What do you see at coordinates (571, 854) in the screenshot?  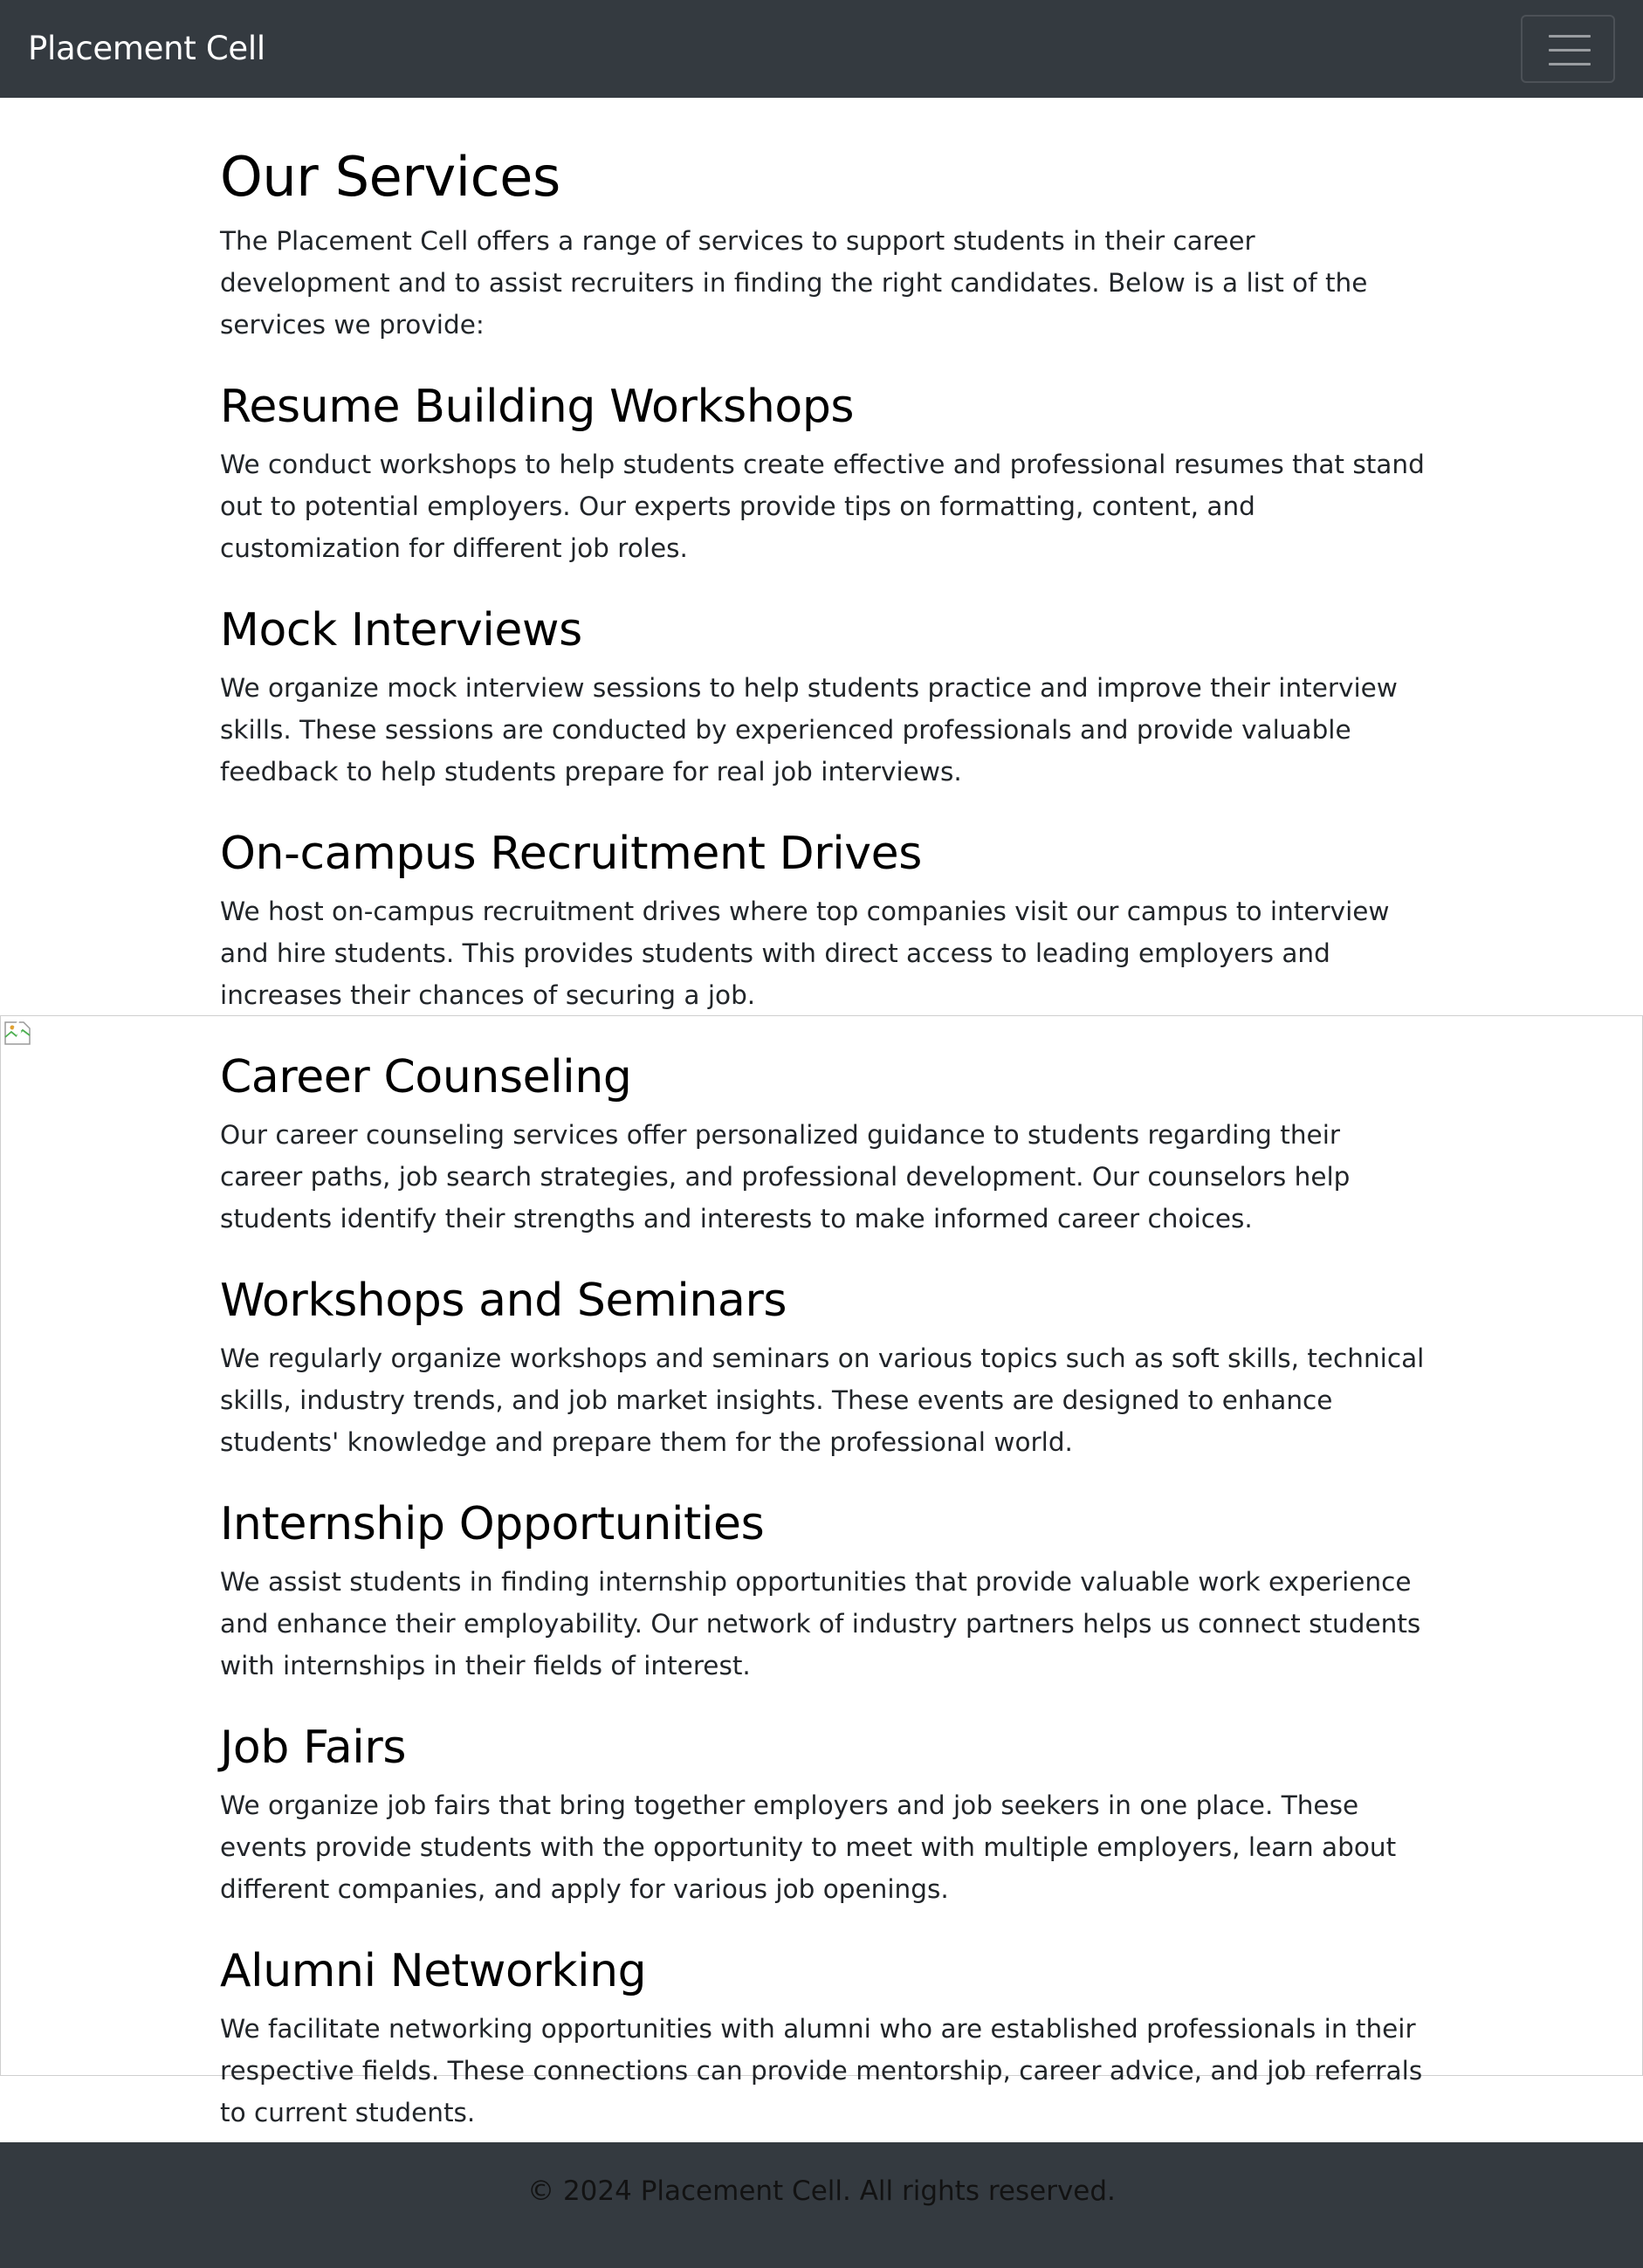 I see `service-heading-recruitment-drives: On-campus Recruitment Drives` at bounding box center [571, 854].